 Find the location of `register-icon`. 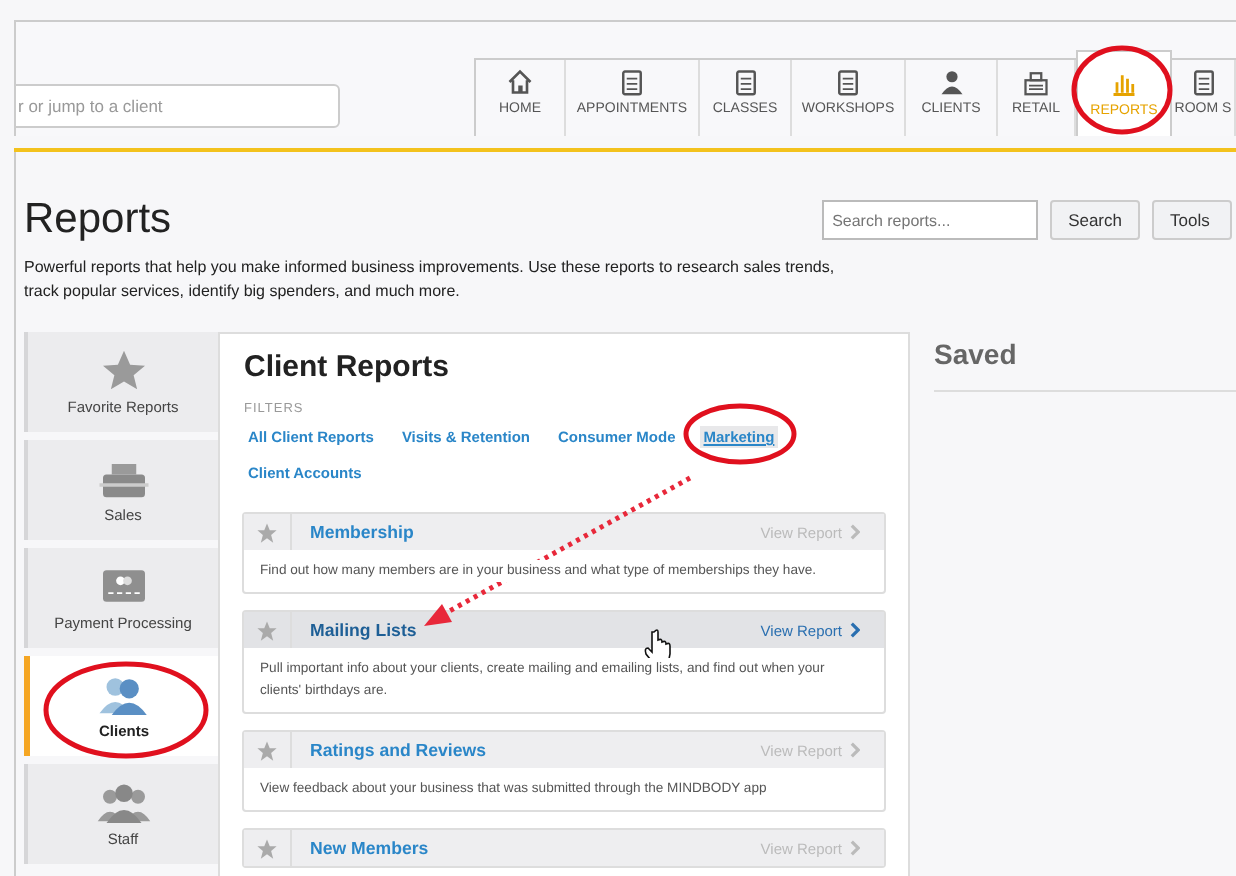

register-icon is located at coordinates (1036, 82).